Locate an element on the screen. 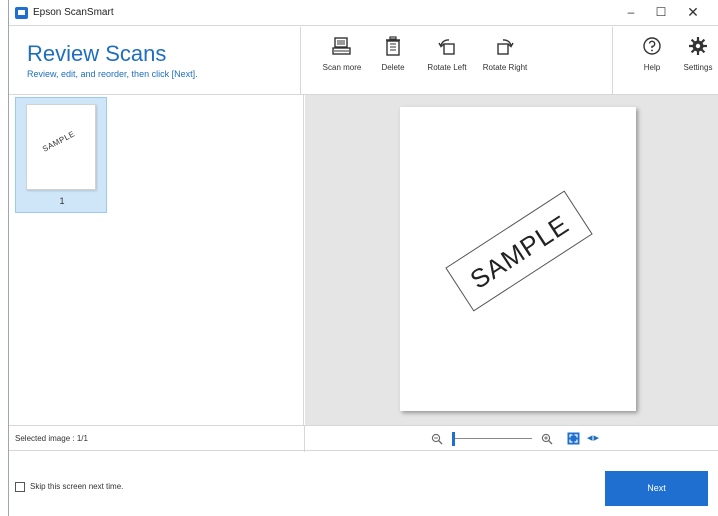 Image resolution: width=718 pixels, height=516 pixels. zoom-slider is located at coordinates (492, 439).